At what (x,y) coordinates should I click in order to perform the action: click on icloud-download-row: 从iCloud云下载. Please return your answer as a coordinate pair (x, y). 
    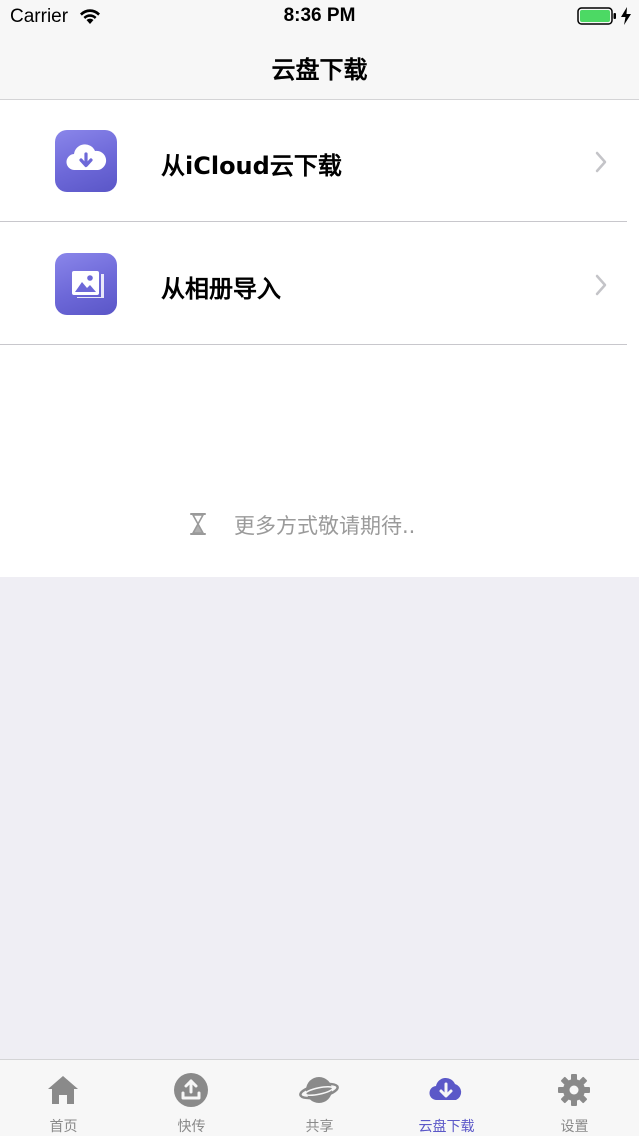
    Looking at the image, I should click on (319, 161).